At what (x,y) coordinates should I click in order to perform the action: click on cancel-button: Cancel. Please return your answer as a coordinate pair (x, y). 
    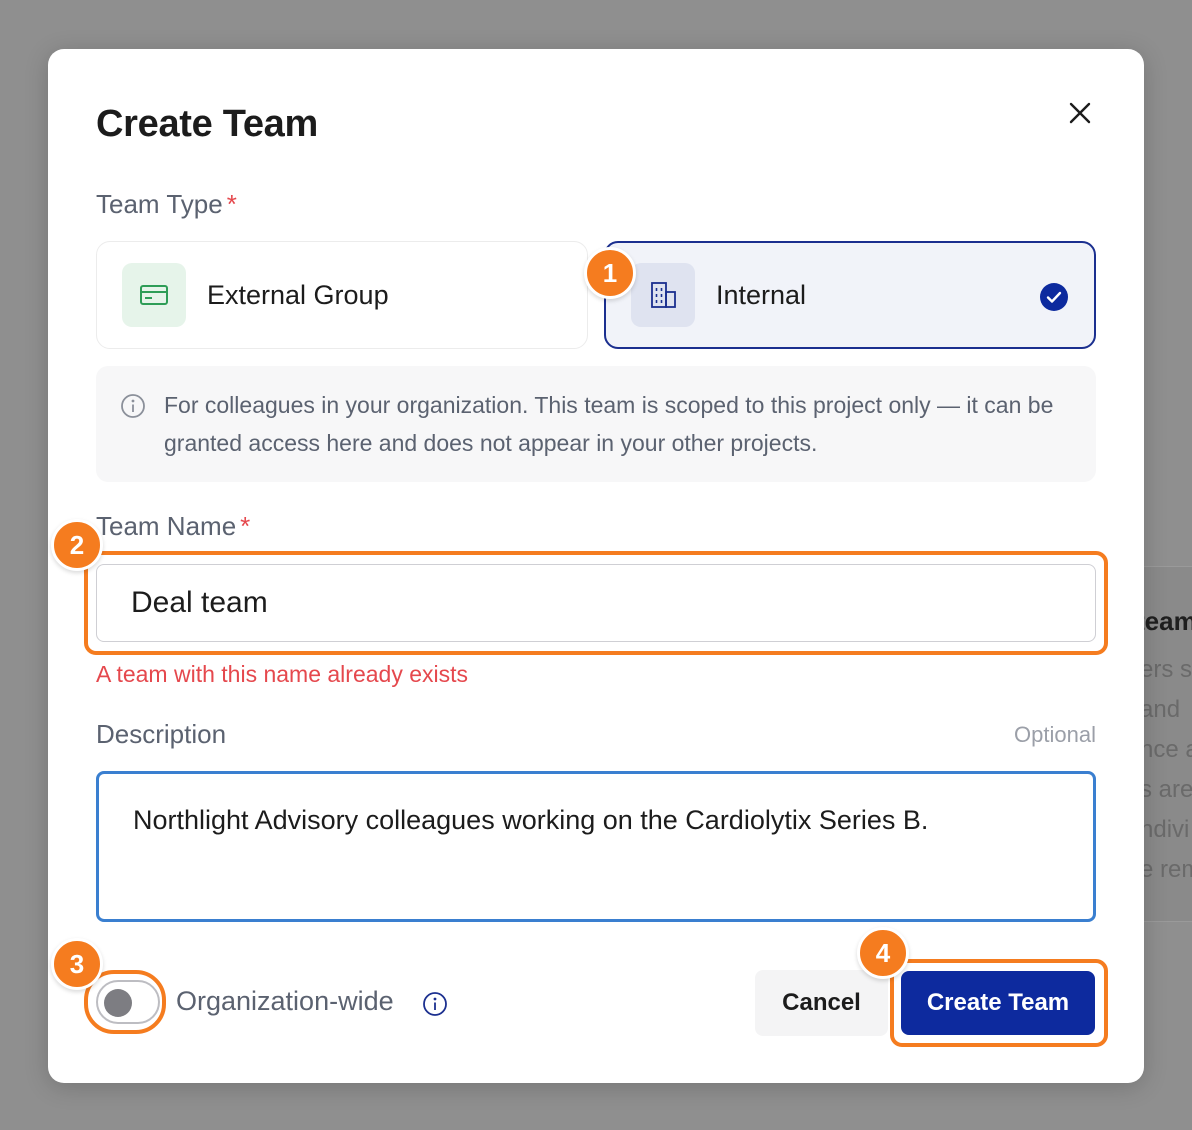
    Looking at the image, I should click on (821, 1003).